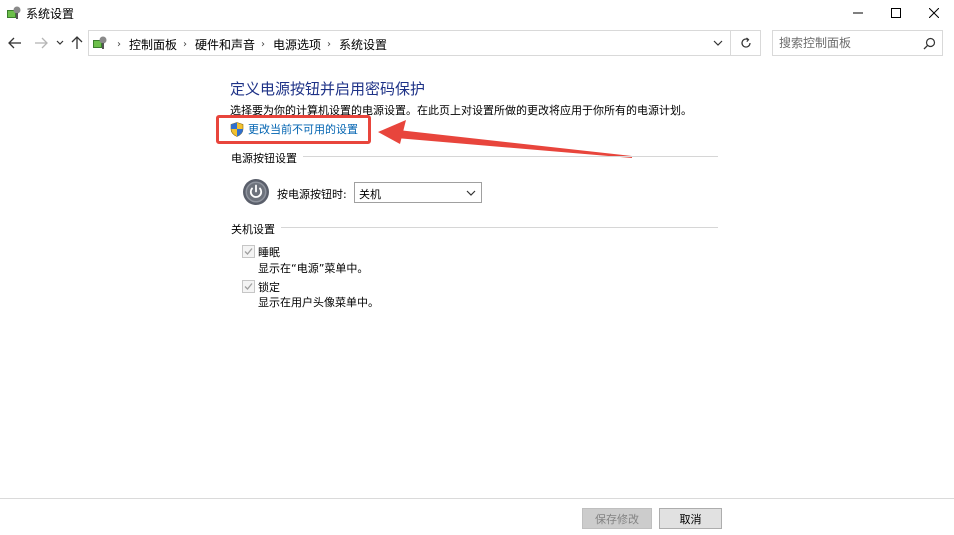  Describe the element at coordinates (153, 44) in the screenshot. I see `breadcrumb-item-control-panel: 控制面板` at that location.